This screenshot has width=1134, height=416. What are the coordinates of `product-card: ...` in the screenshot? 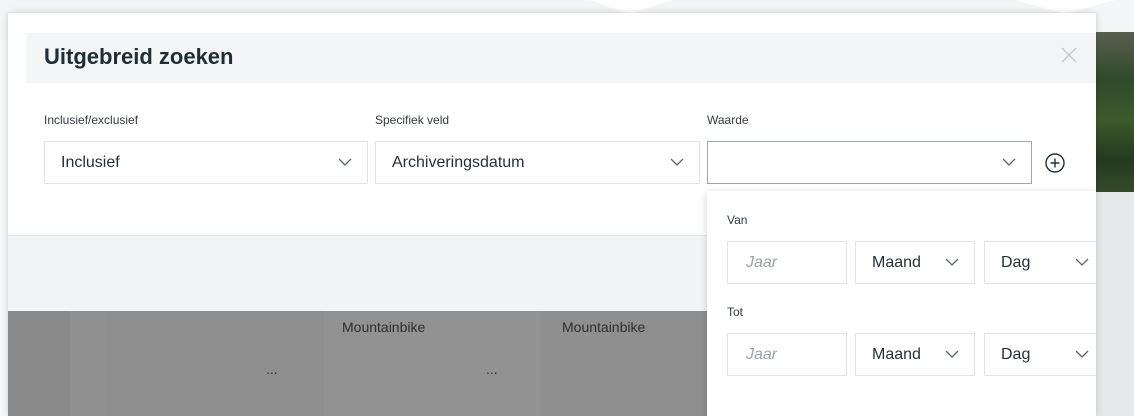 It's located at (215, 363).